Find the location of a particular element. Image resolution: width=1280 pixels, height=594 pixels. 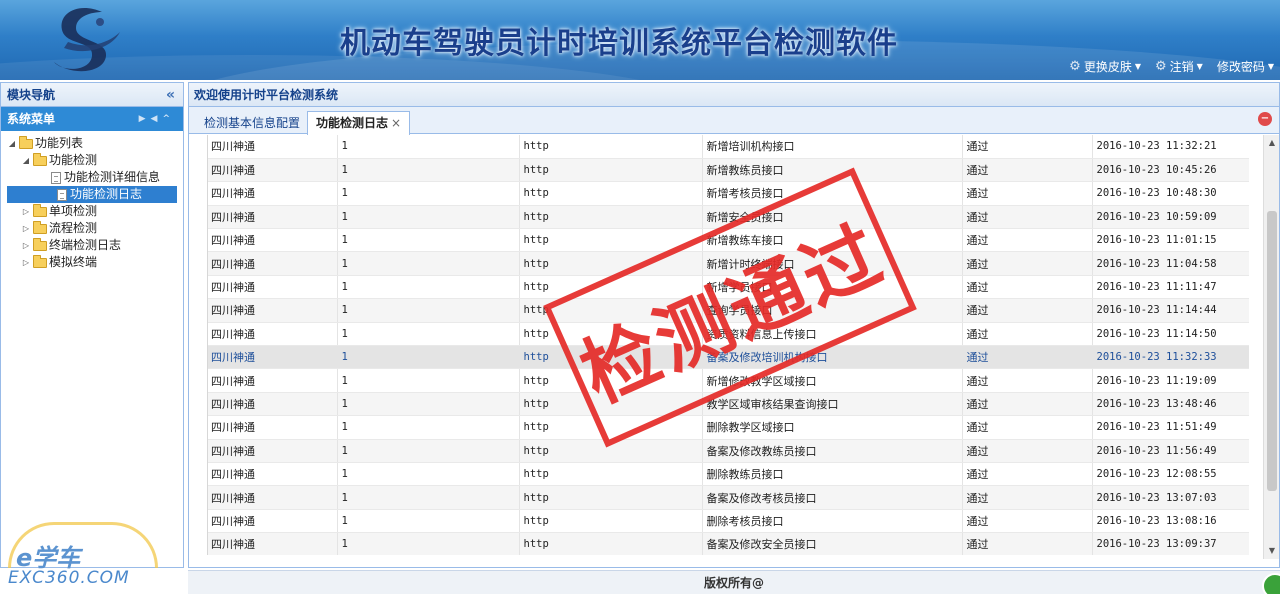

scroll-down-arrow-icon: ▼ is located at coordinates (1272, 551).